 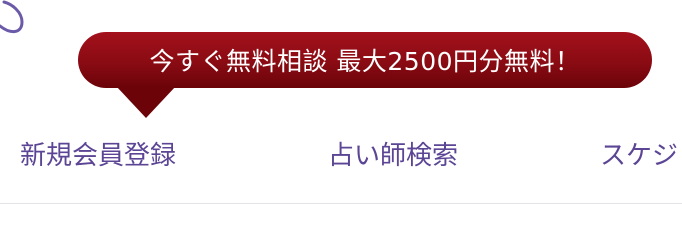 I want to click on free-consultation-banner-text: 今すぐ無料相談 最大2500円分無料！, so click(x=365, y=61).